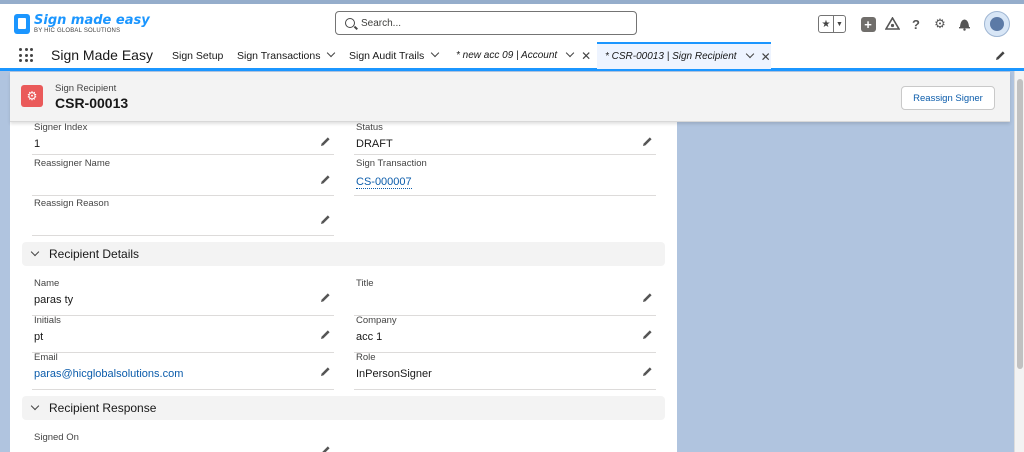 The width and height of the screenshot is (1024, 452). I want to click on field-value: paras ty, so click(54, 300).